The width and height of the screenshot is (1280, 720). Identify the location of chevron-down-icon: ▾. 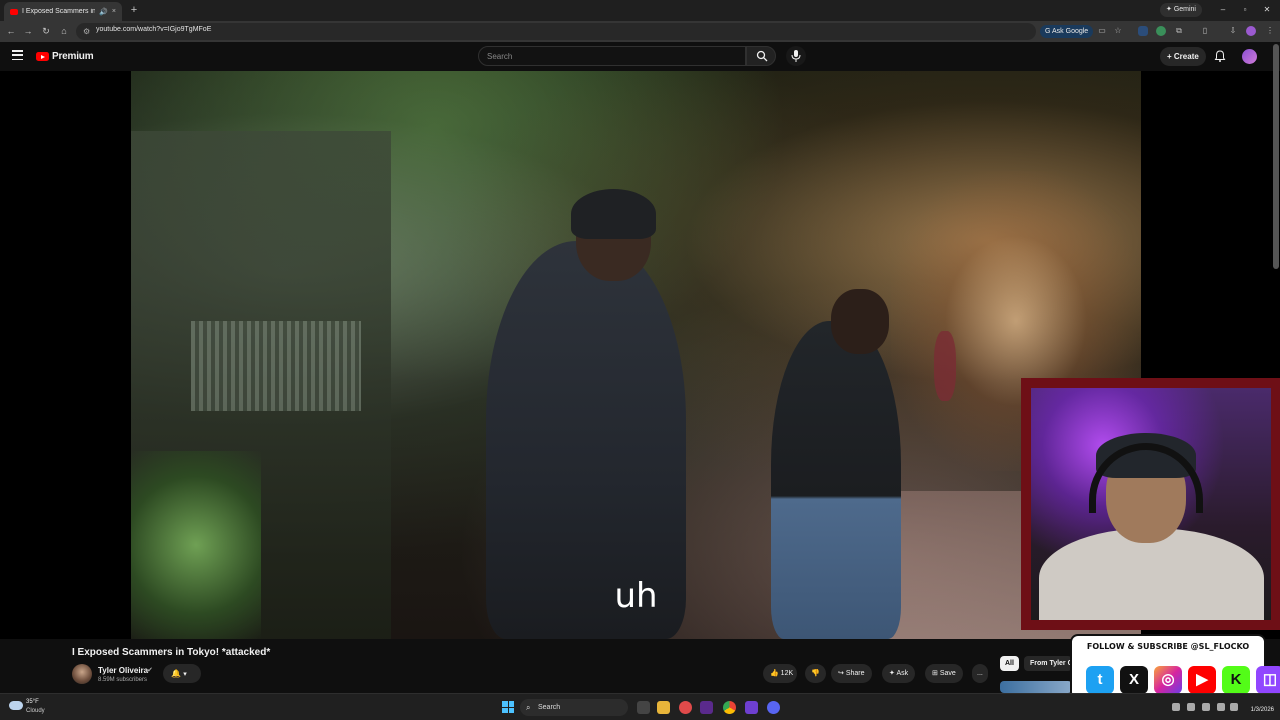
(185, 674).